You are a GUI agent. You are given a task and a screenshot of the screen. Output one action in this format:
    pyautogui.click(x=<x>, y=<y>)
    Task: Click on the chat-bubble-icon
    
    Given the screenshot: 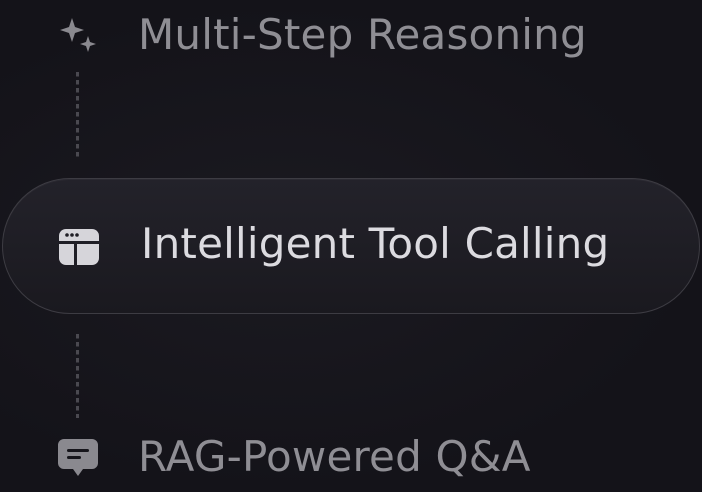 What is the action you would take?
    pyautogui.click(x=78, y=458)
    